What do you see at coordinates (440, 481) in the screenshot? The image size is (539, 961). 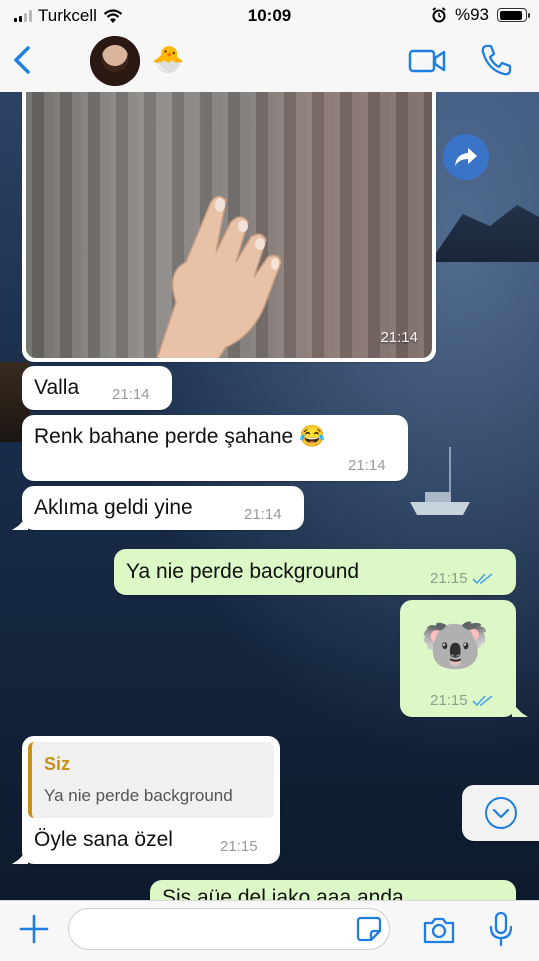 I see `wallpaper-boat` at bounding box center [440, 481].